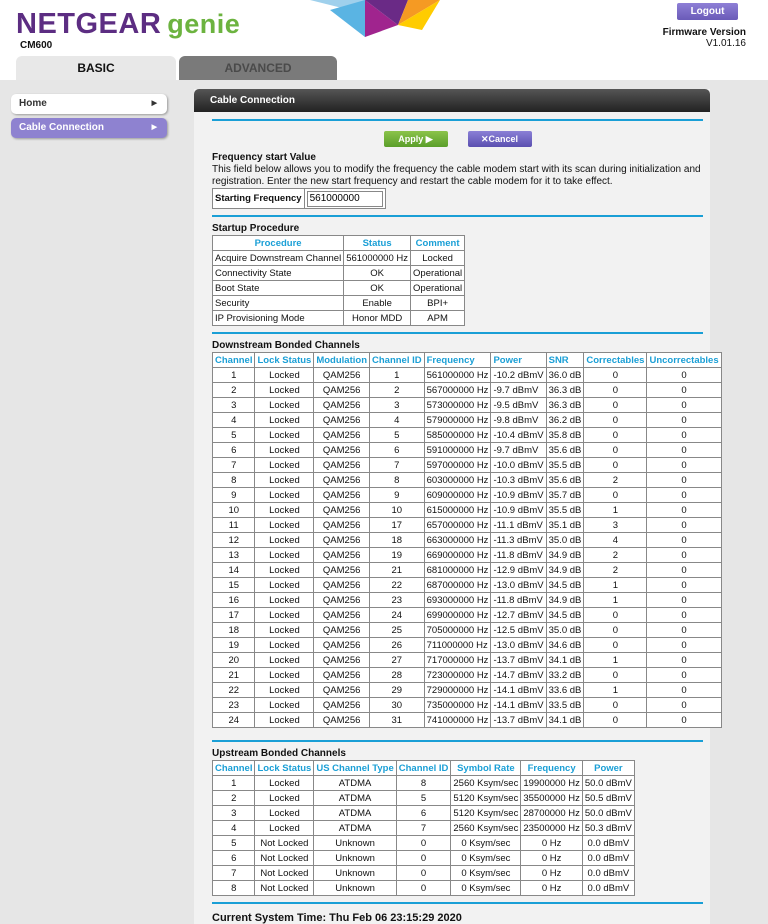  I want to click on apply-button: Apply ▶, so click(415, 139).